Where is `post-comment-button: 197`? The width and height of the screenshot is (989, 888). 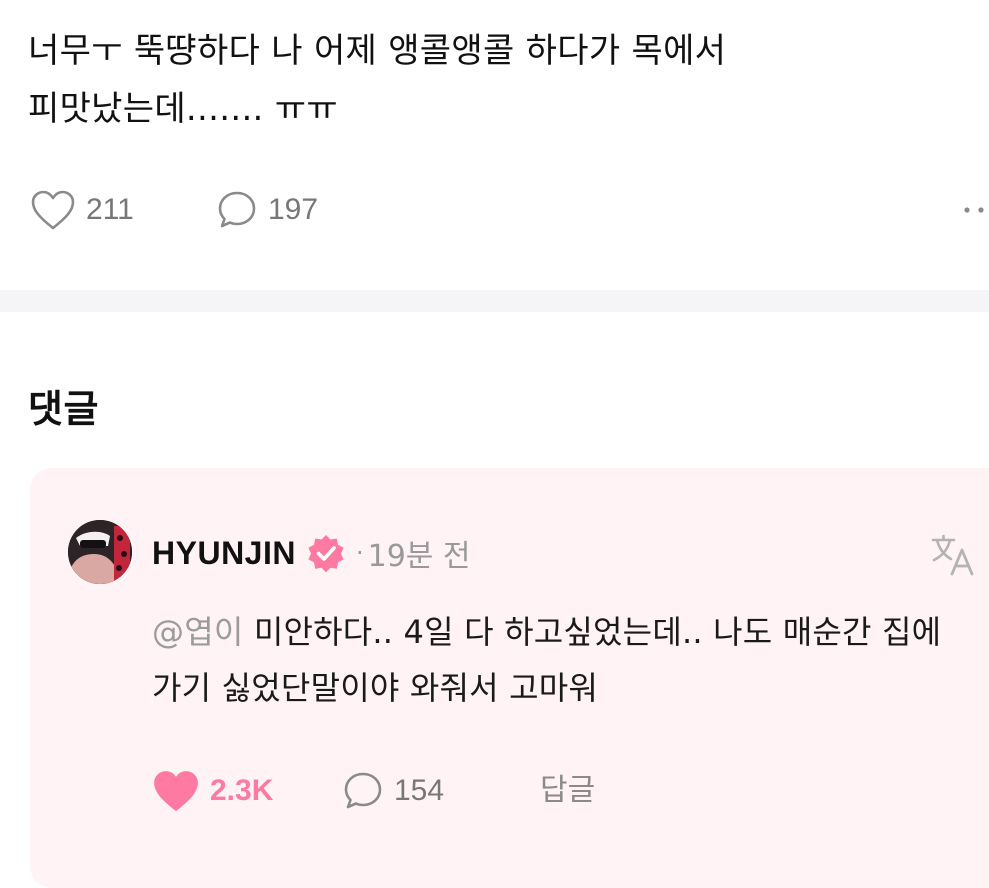 post-comment-button: 197 is located at coordinates (267, 210).